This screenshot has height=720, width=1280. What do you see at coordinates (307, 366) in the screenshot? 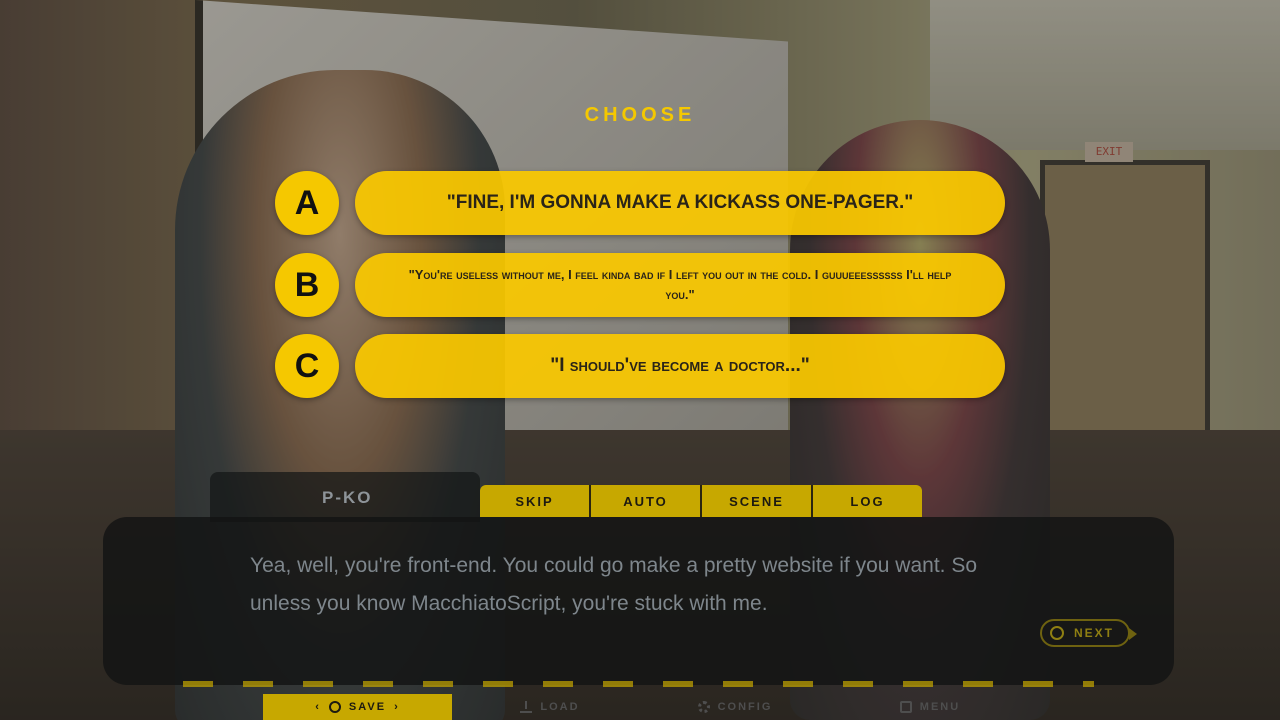
I see `choice-letter-badge: C` at bounding box center [307, 366].